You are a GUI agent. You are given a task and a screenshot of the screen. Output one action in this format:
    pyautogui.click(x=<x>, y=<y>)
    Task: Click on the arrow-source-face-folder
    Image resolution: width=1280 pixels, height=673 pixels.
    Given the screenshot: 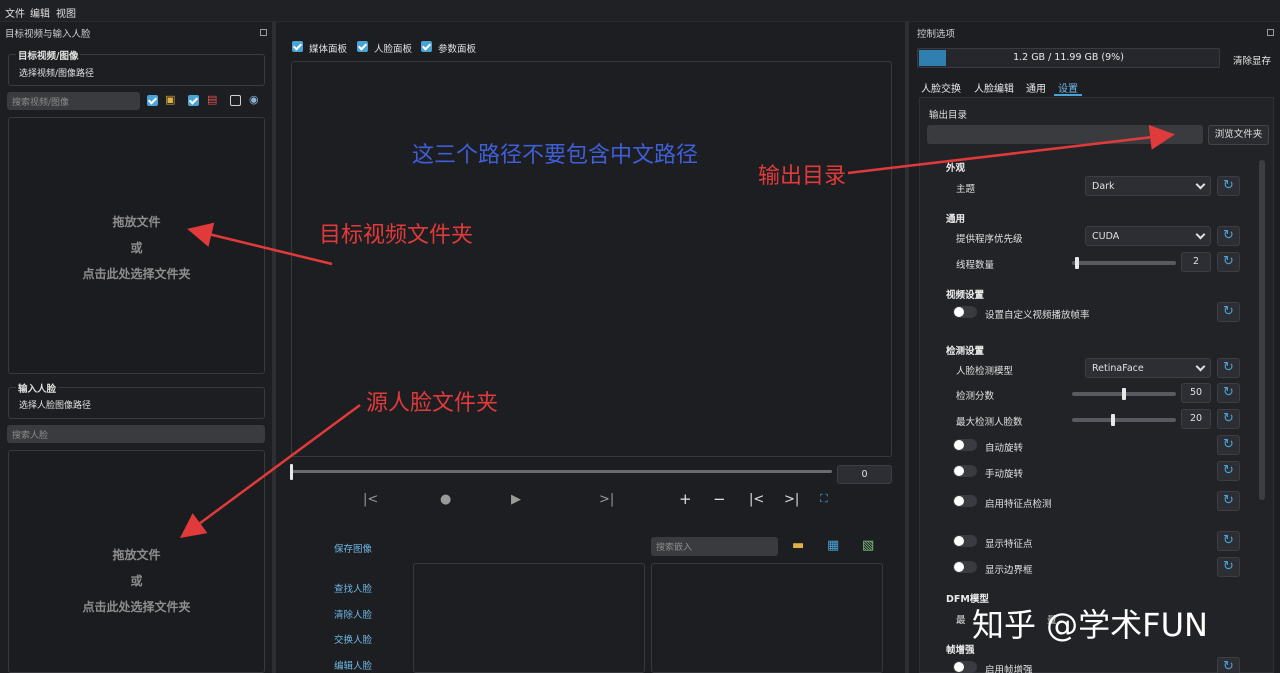 What is the action you would take?
    pyautogui.click(x=270, y=470)
    